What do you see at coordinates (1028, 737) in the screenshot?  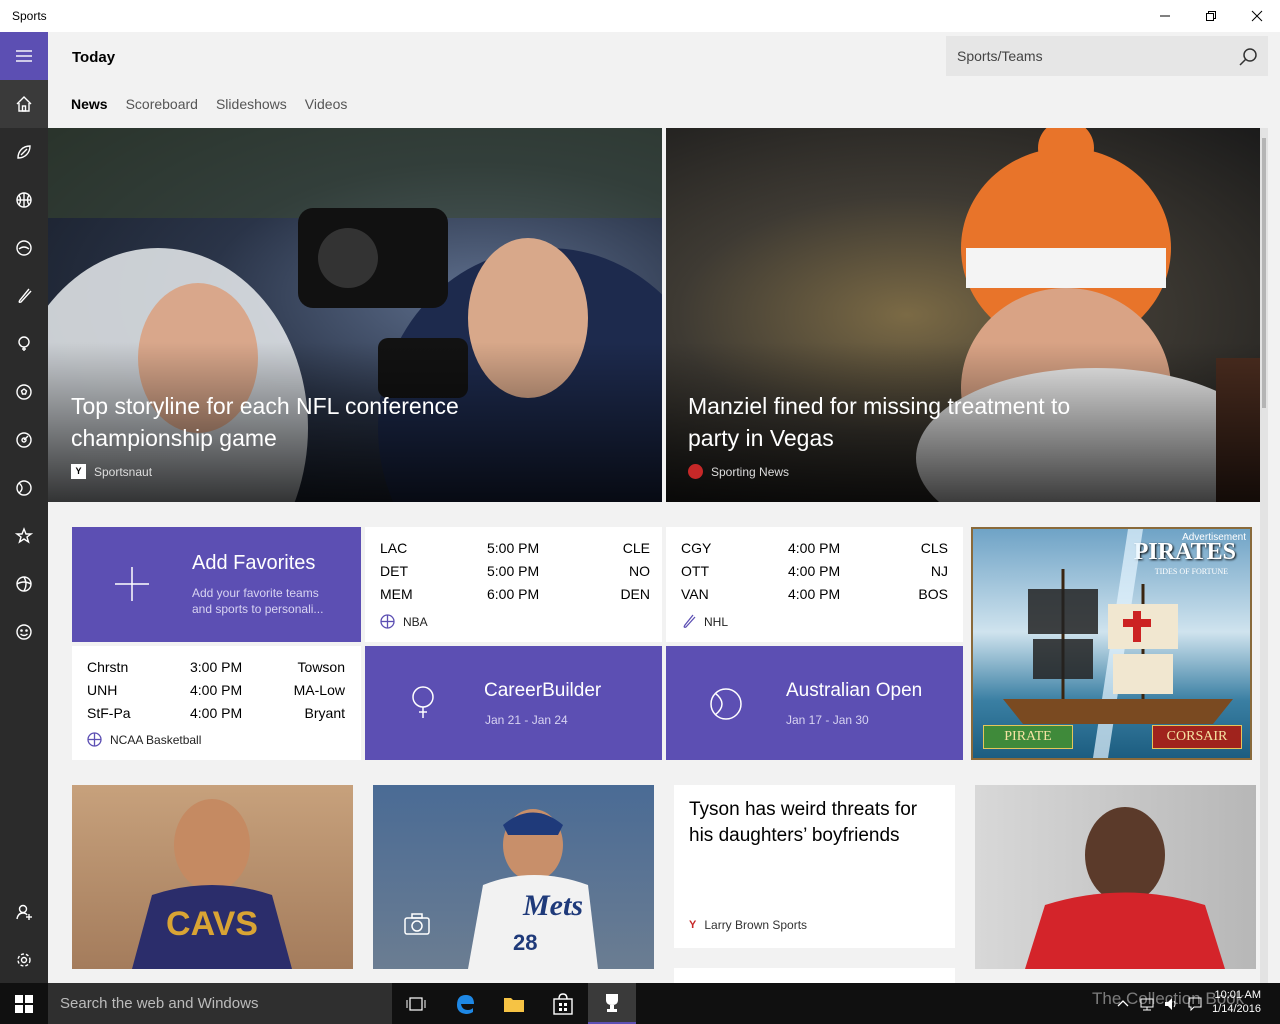 I see `ad-pirate-button: PIRATE` at bounding box center [1028, 737].